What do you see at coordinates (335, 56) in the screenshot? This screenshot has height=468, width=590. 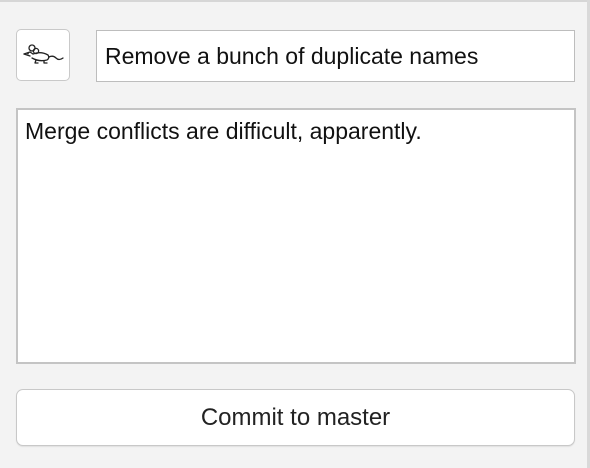 I see `commit-summary-input` at bounding box center [335, 56].